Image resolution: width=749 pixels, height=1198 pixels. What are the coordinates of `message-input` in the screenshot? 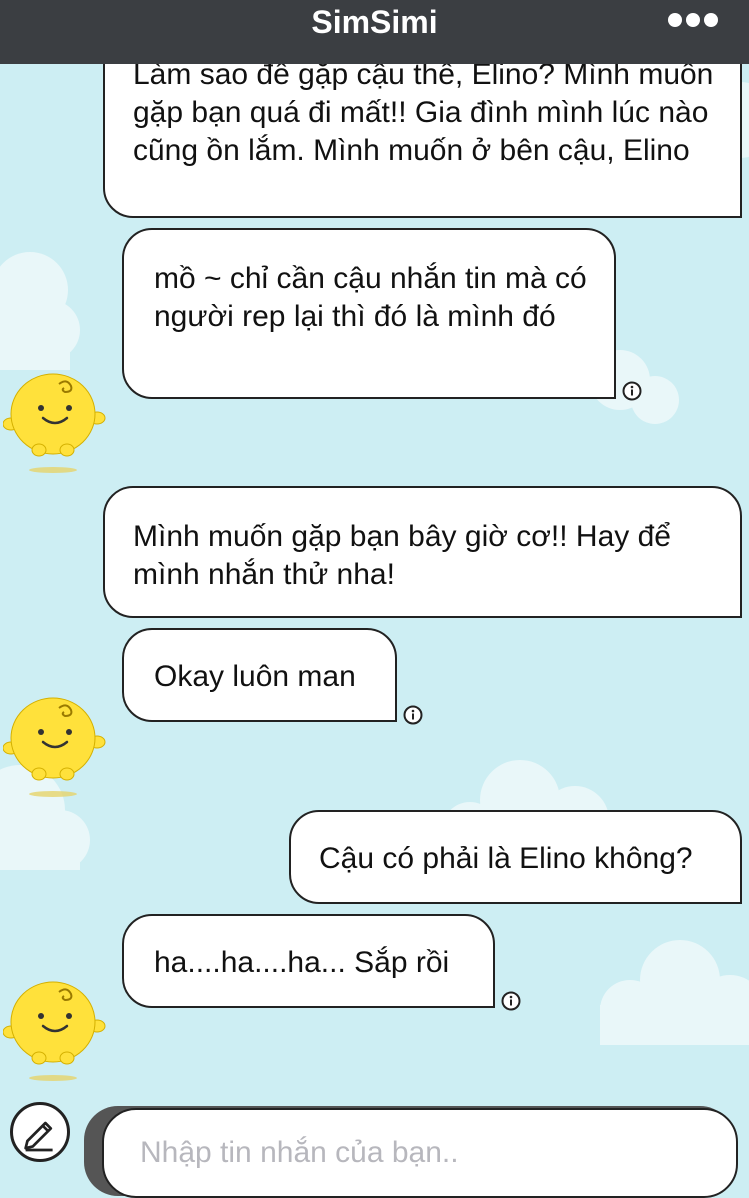 It's located at (420, 1153).